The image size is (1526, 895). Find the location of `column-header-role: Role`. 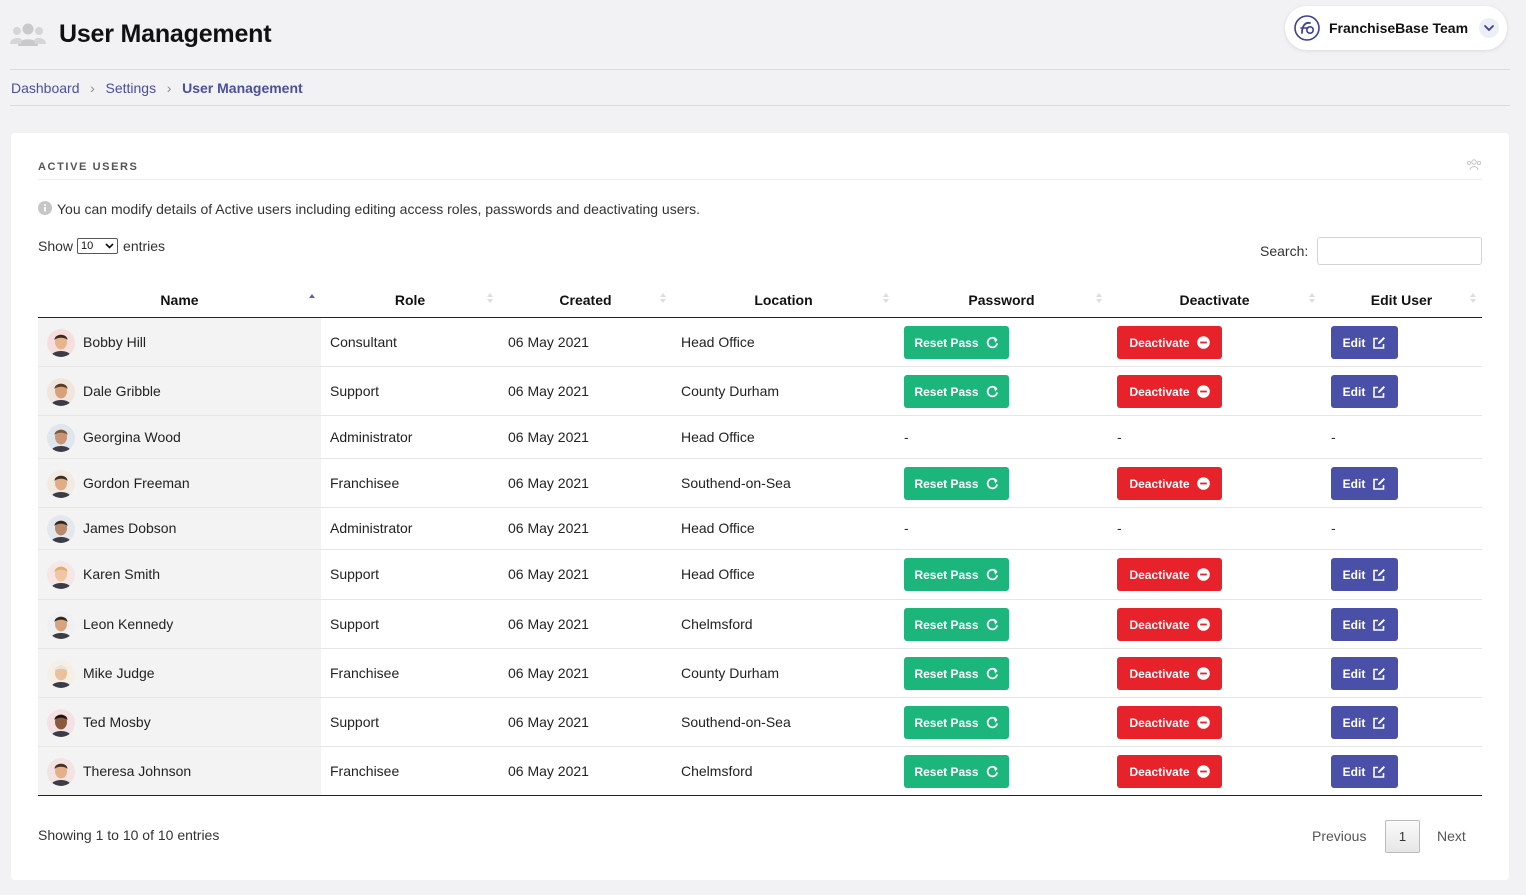

column-header-role: Role is located at coordinates (410, 300).